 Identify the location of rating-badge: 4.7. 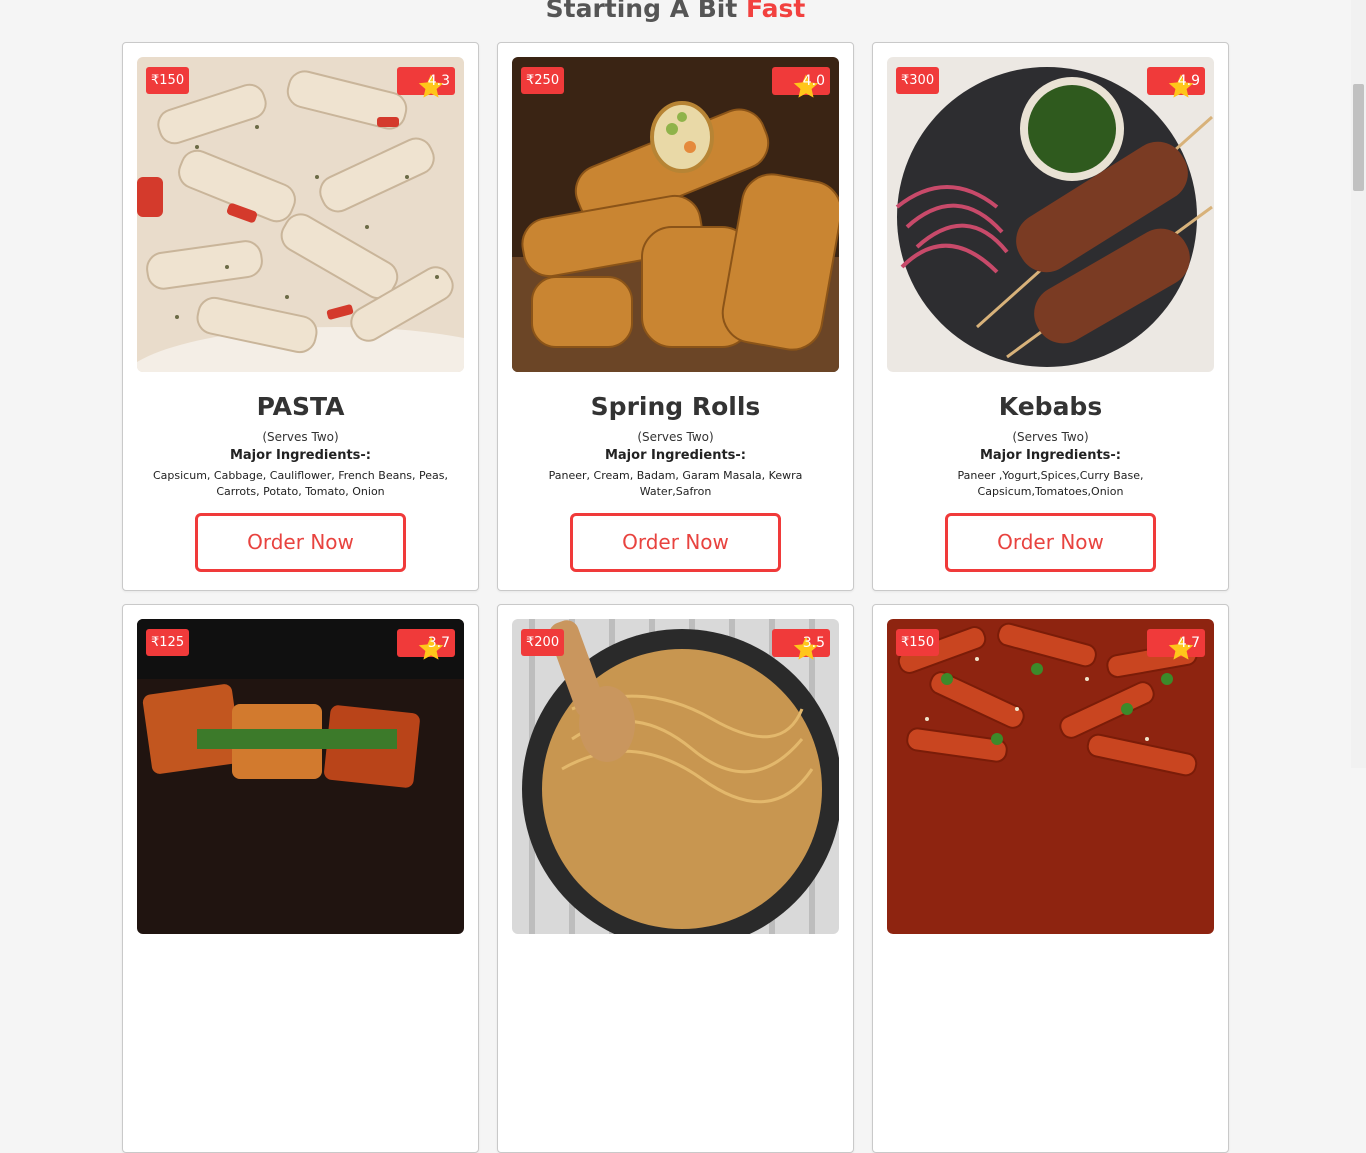
(1176, 644).